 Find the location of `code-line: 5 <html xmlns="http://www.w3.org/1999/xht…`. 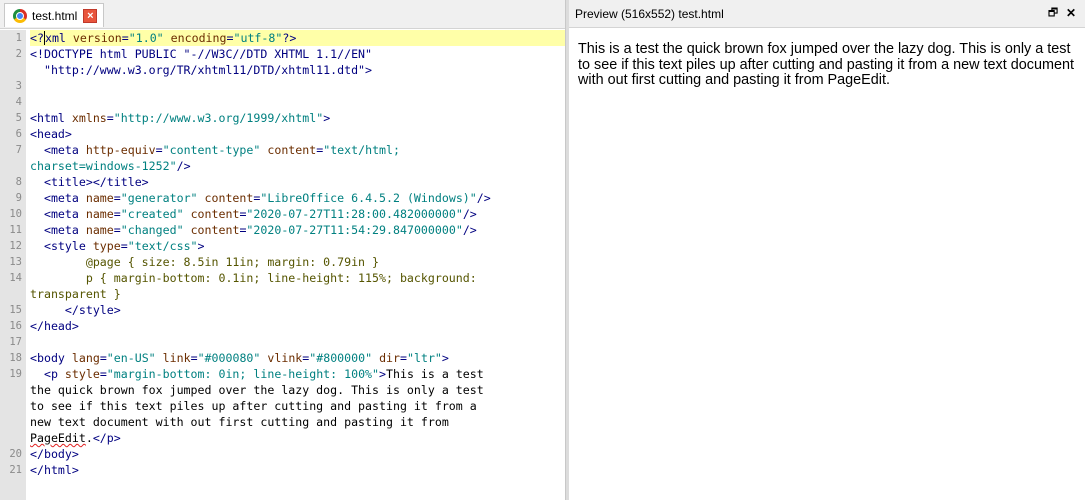

code-line: 5 <html xmlns="http://www.w3.org/1999/xht… is located at coordinates (282, 118).